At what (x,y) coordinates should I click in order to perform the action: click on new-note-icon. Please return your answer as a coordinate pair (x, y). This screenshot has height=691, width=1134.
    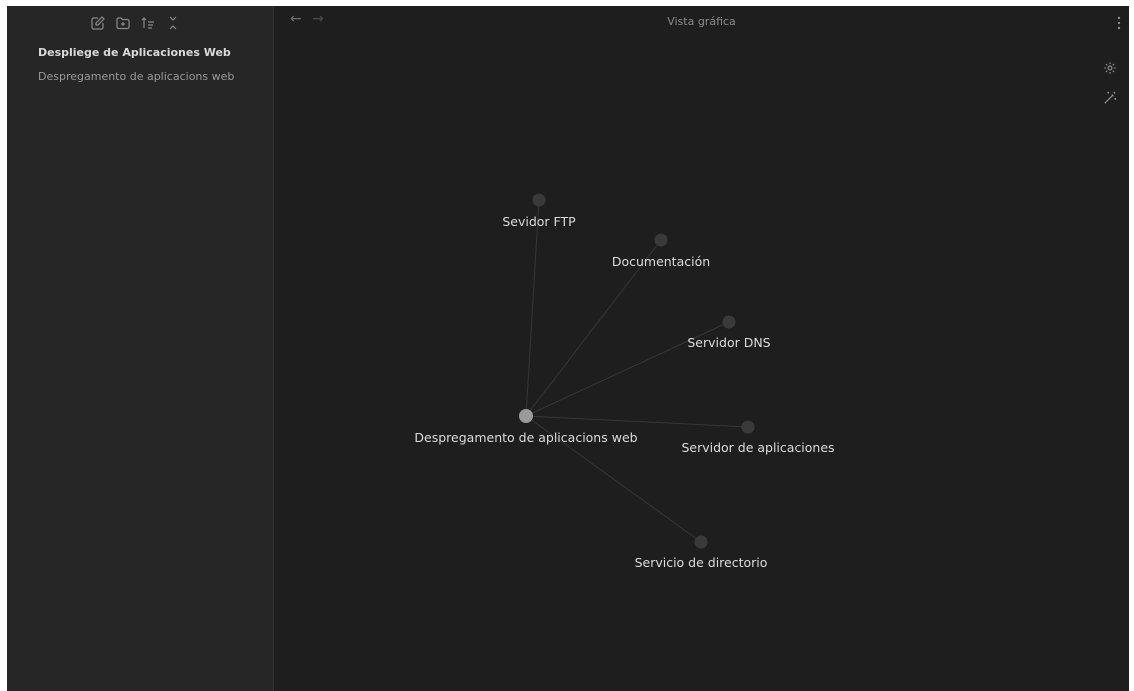
    Looking at the image, I should click on (98, 23).